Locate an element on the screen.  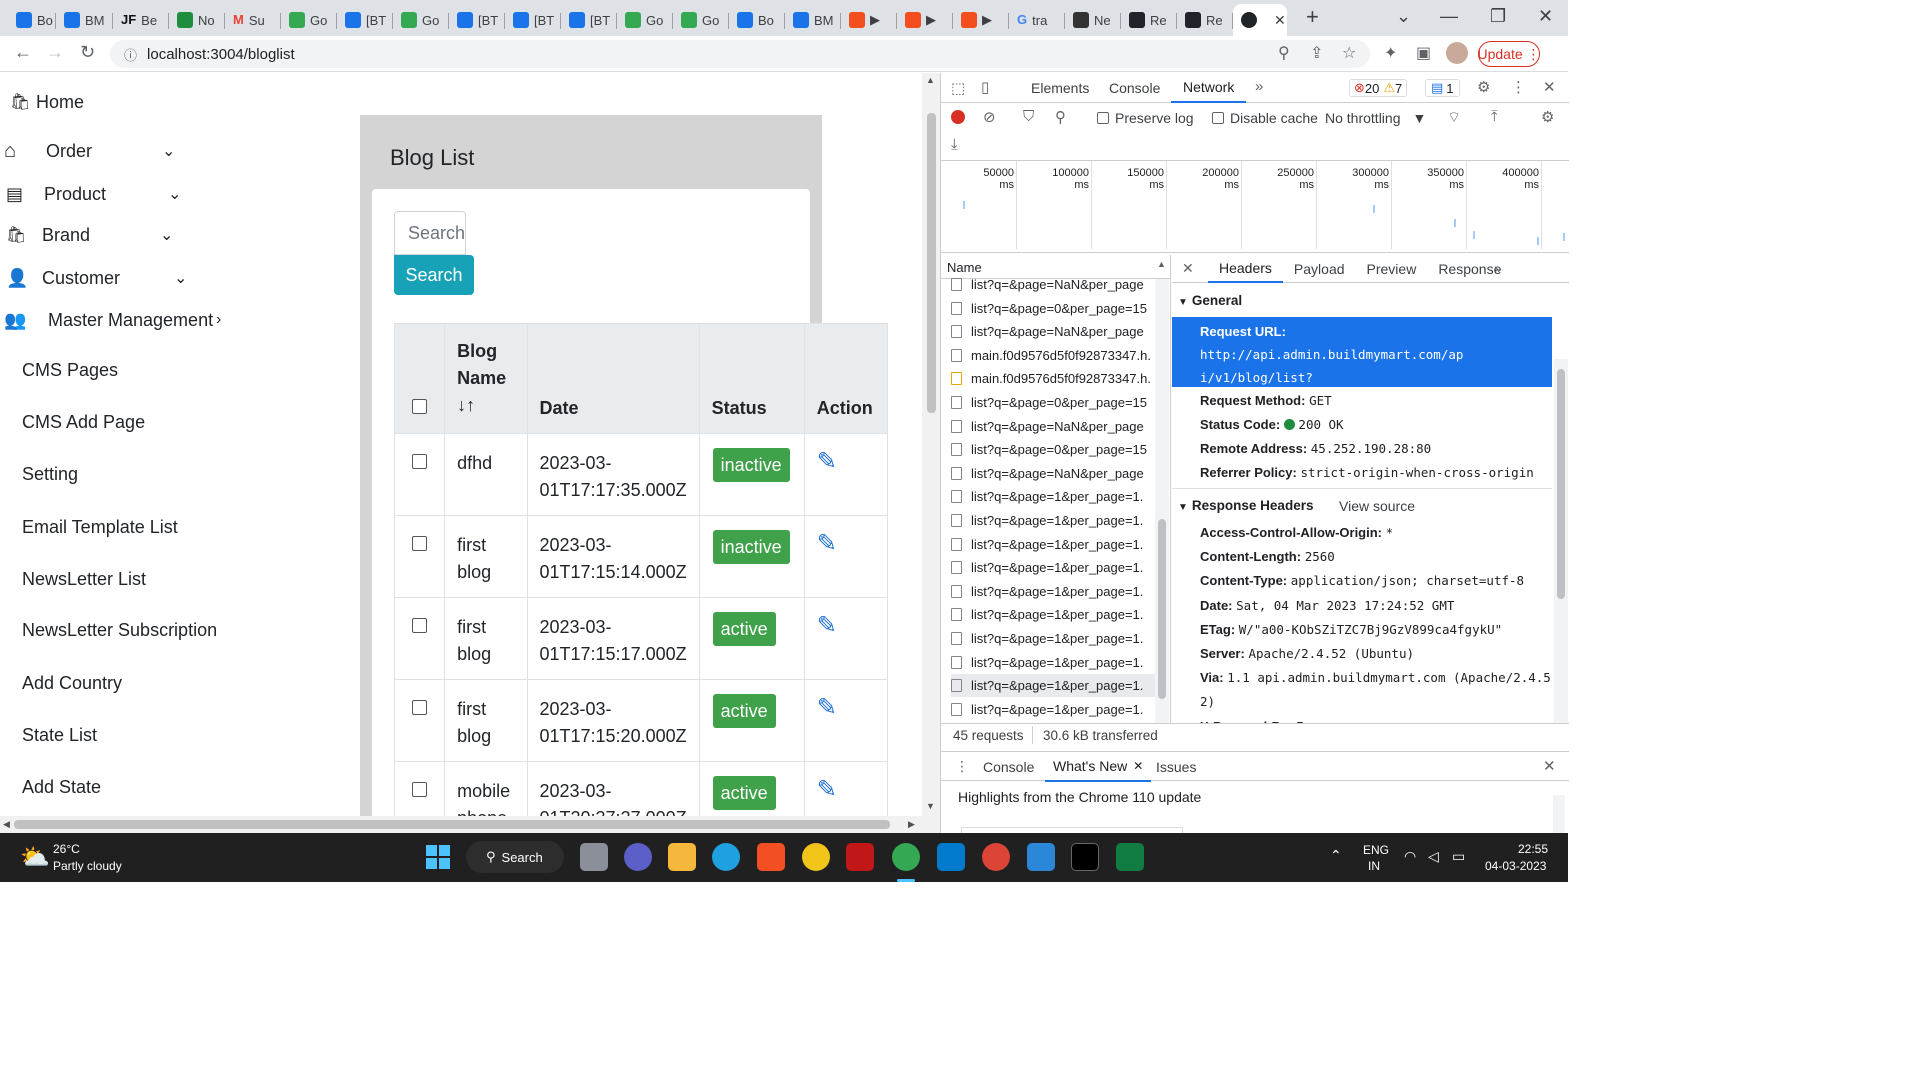
issues-counter: ⊗ 20 ⚠ 7 is located at coordinates (1378, 88).